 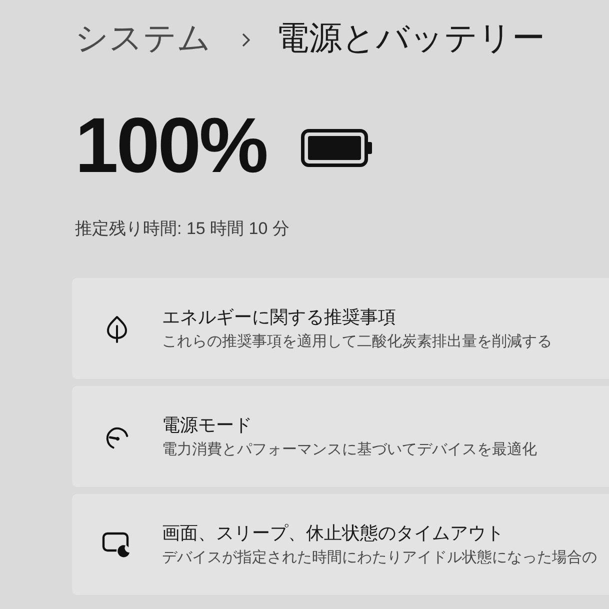 I want to click on settings-card: 画面、スリープ、休止状態のタイムアウト デバイスが指定された時間にわたりアイドル状態になった場合の, so click(x=340, y=544).